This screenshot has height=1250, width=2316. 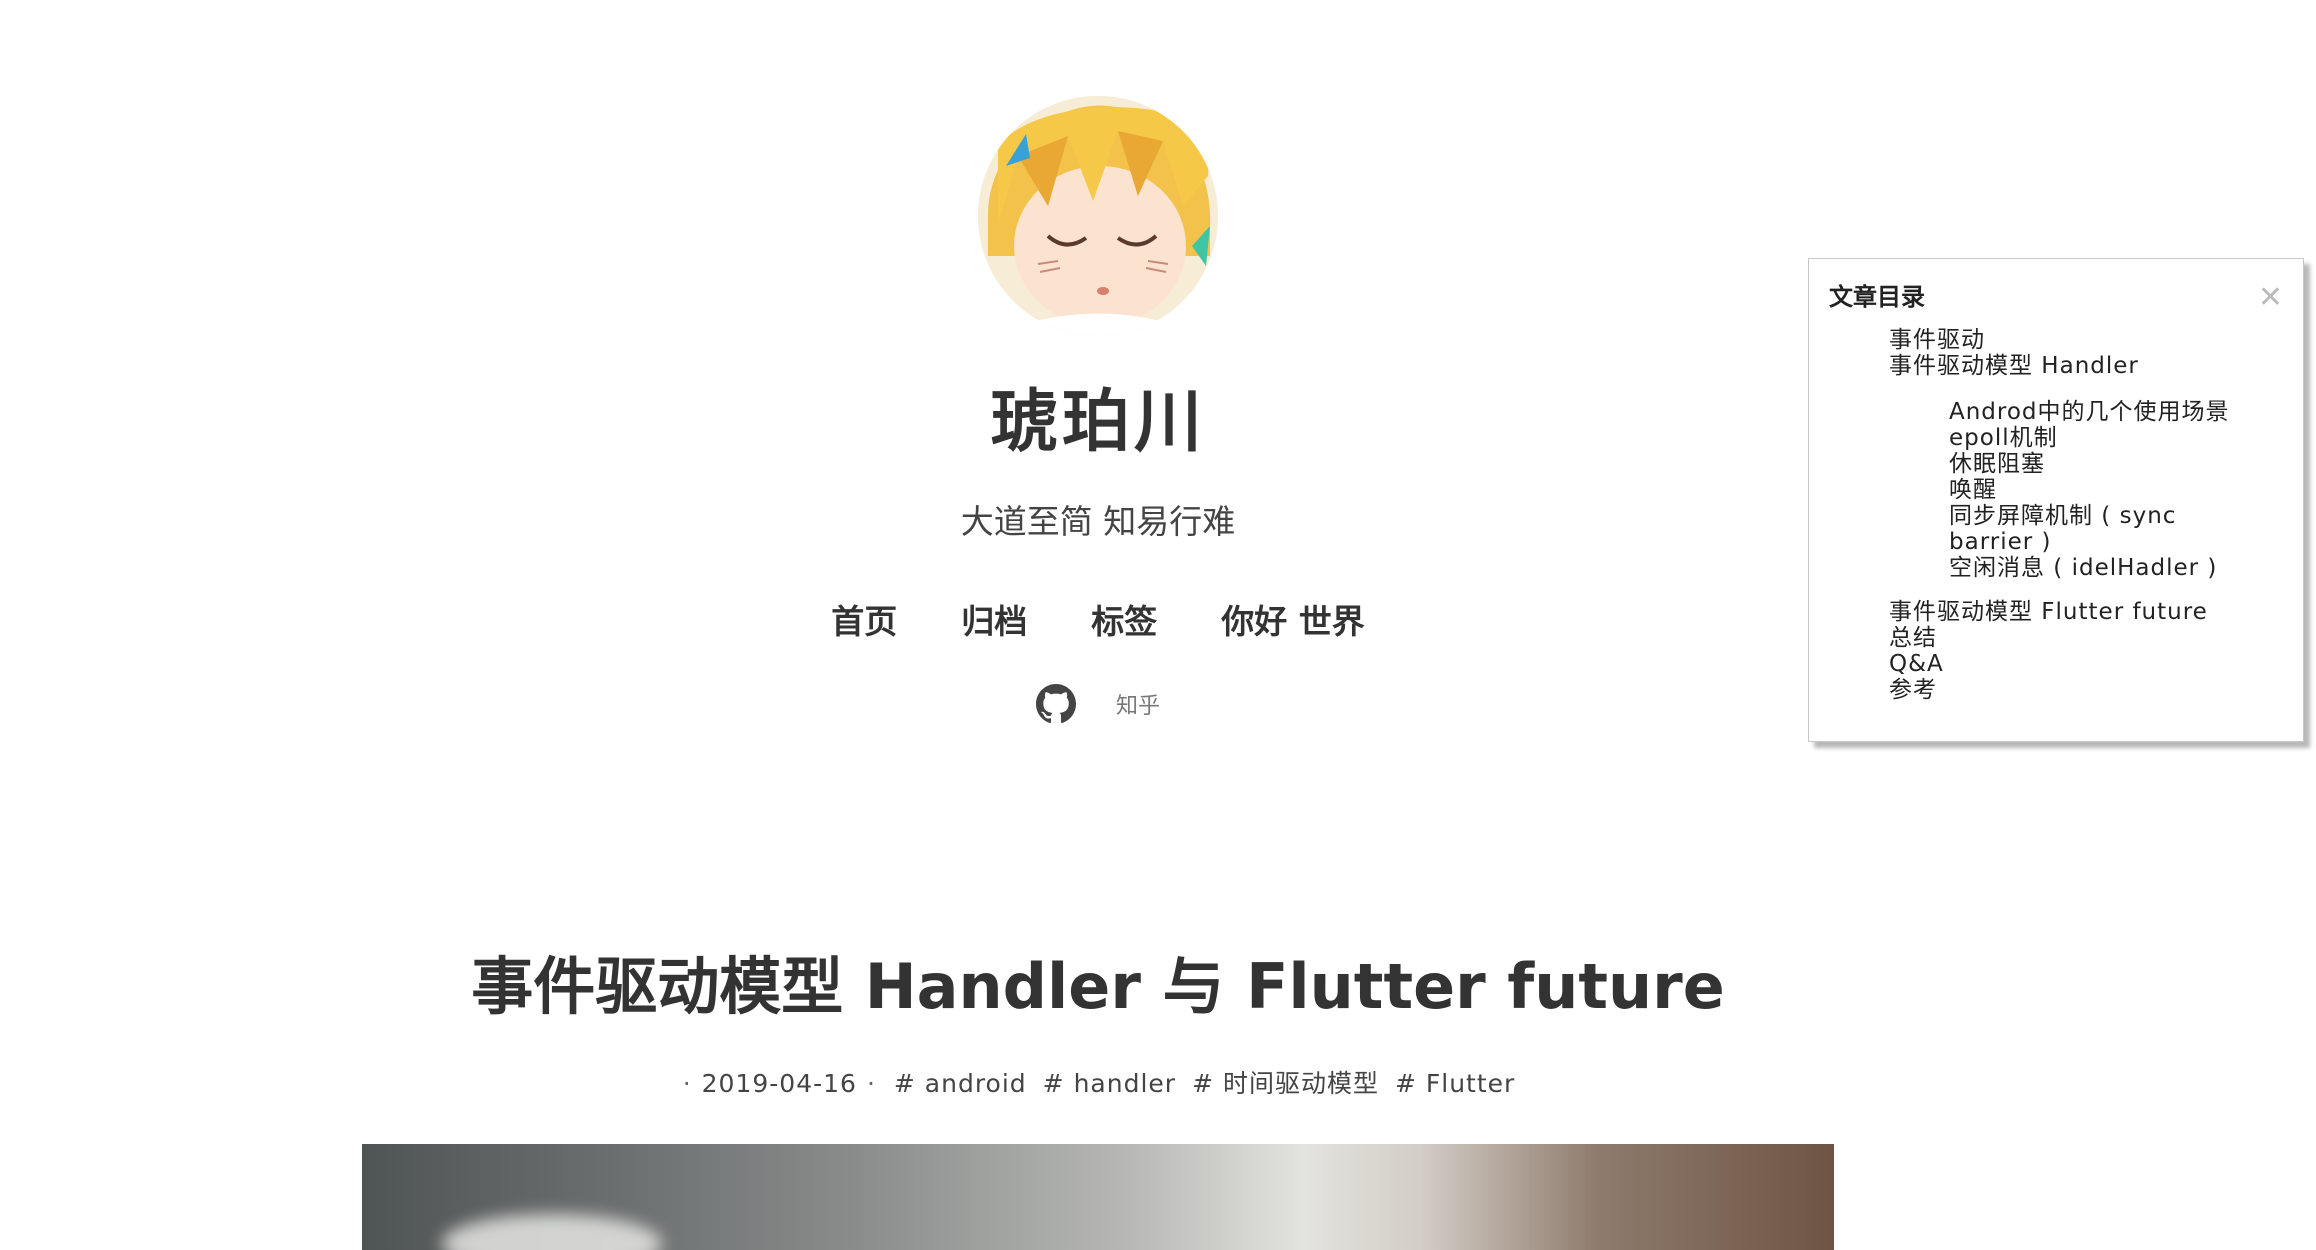 What do you see at coordinates (2056, 412) in the screenshot?
I see `toc-item: Androd中的几个使用场景` at bounding box center [2056, 412].